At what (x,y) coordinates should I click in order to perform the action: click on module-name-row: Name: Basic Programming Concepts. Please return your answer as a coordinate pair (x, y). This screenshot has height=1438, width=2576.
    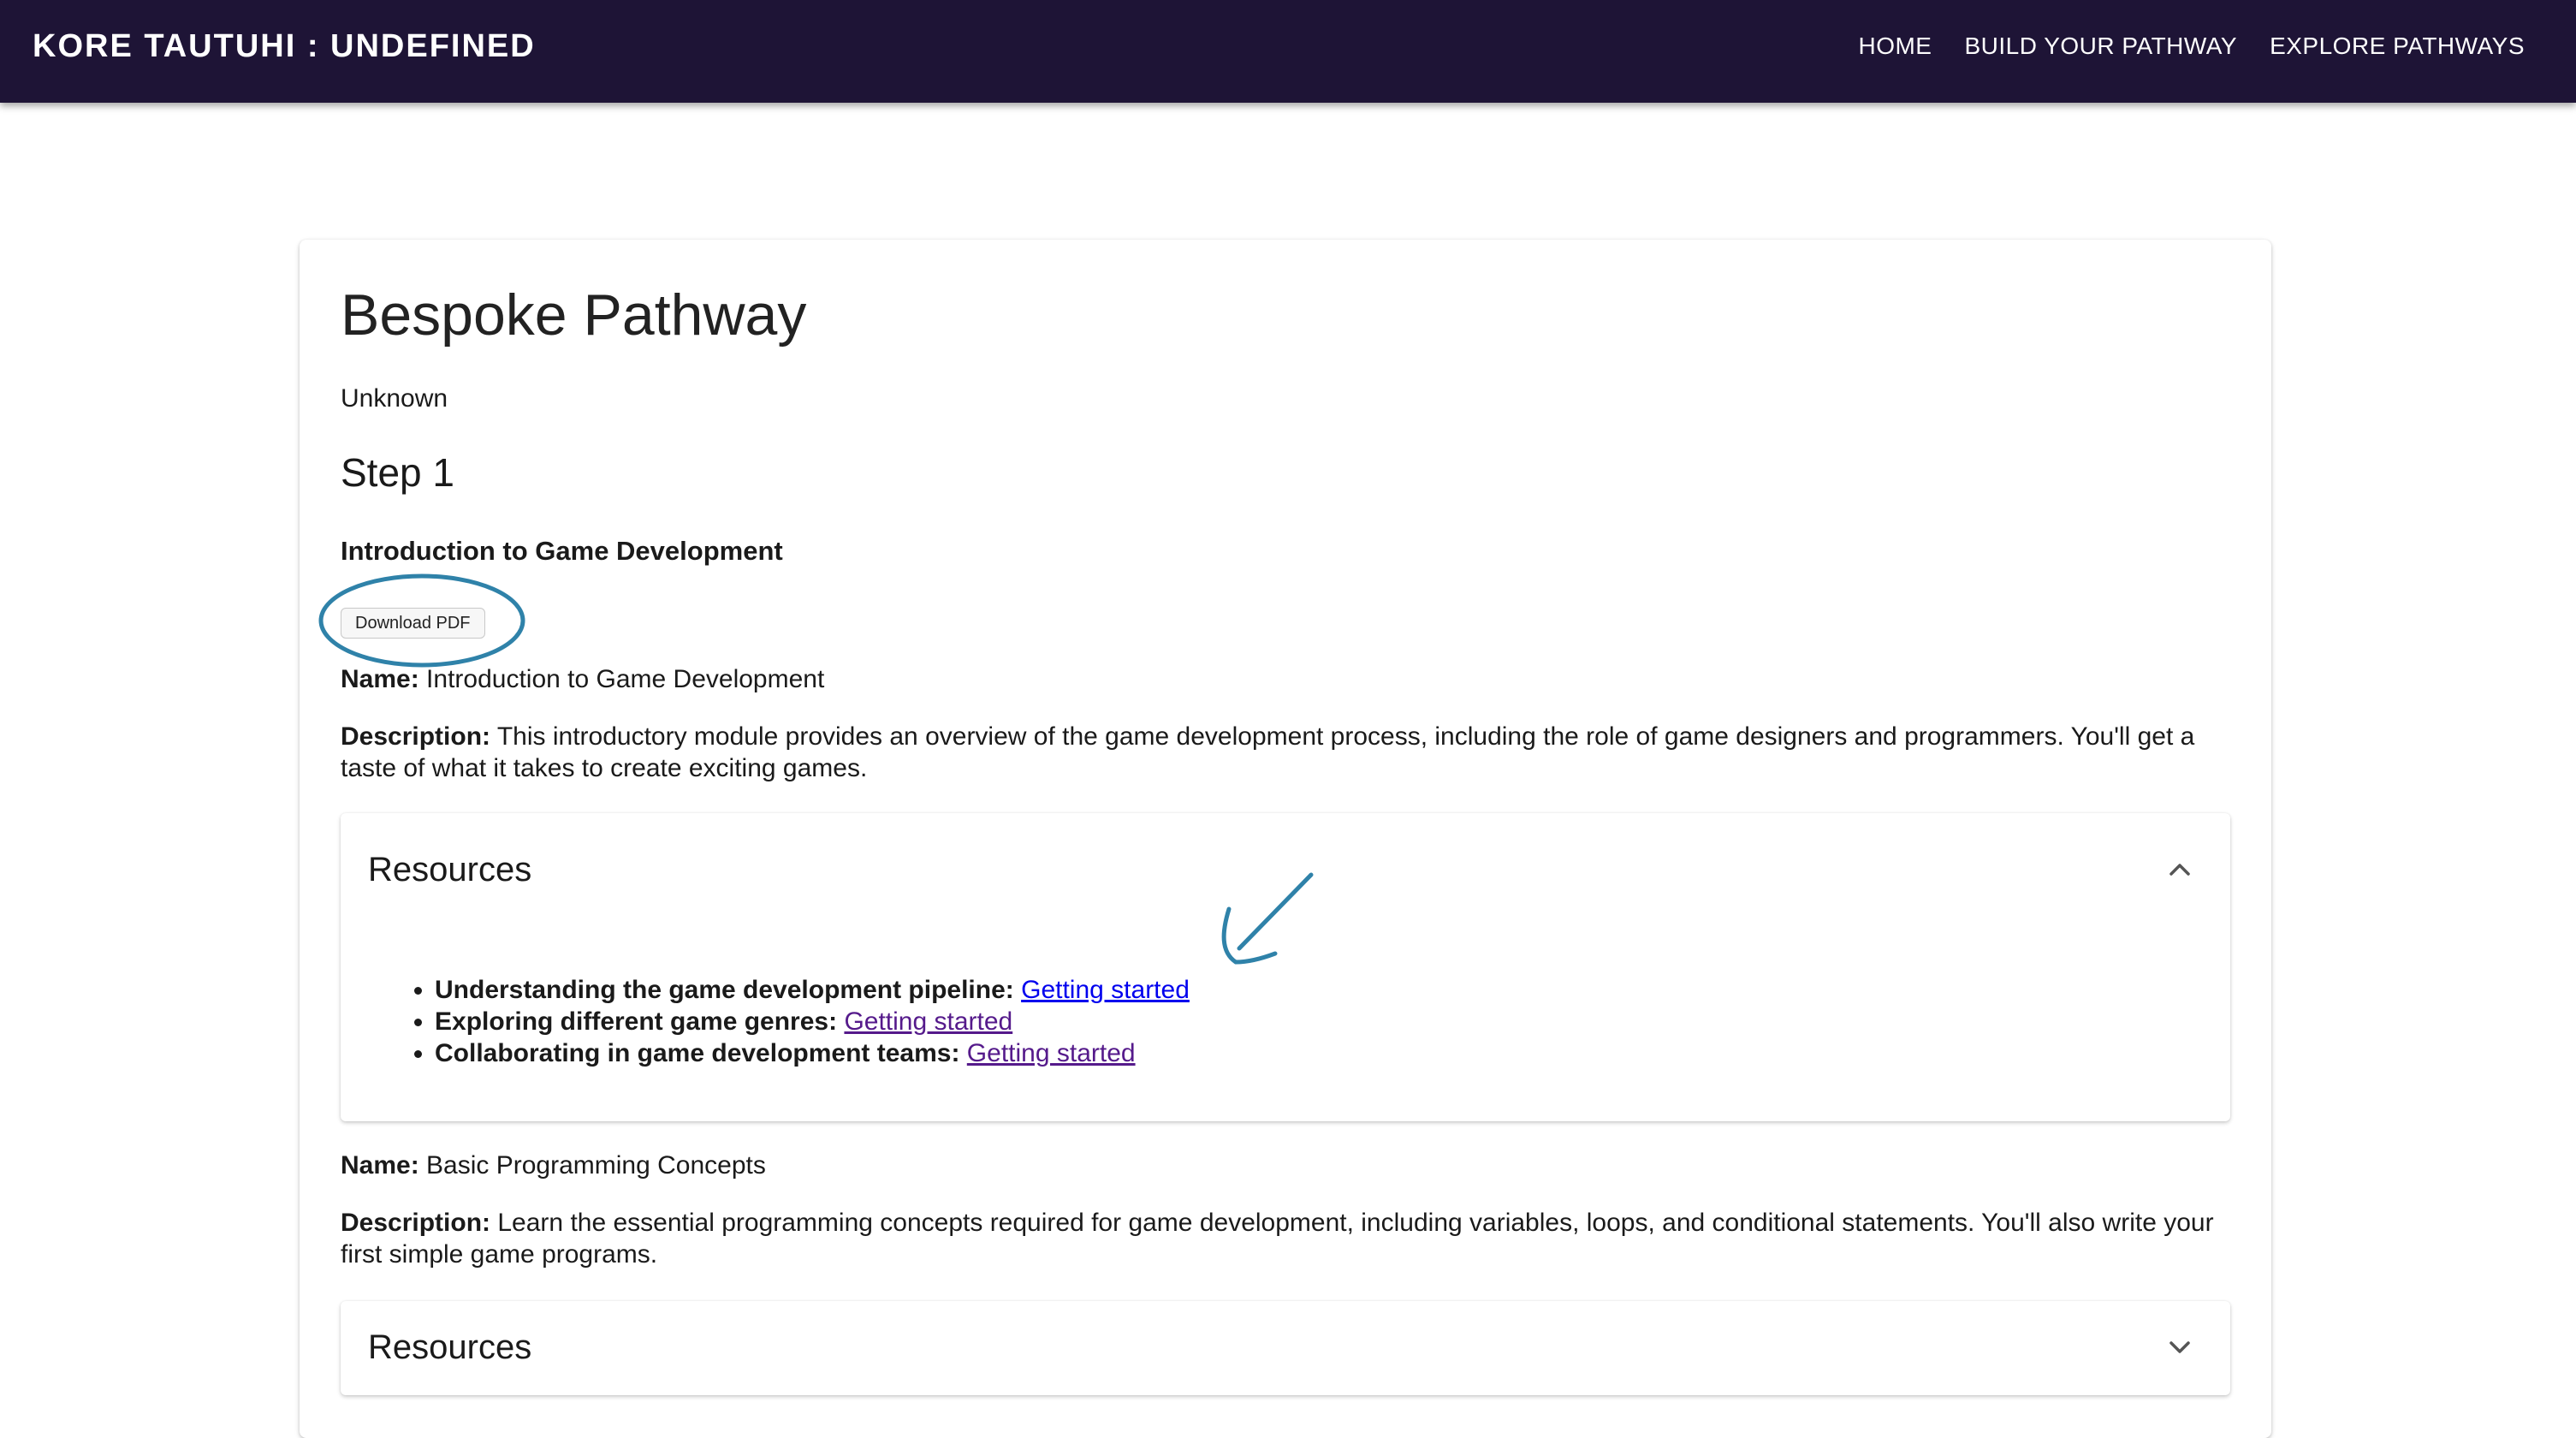
    Looking at the image, I should click on (553, 1165).